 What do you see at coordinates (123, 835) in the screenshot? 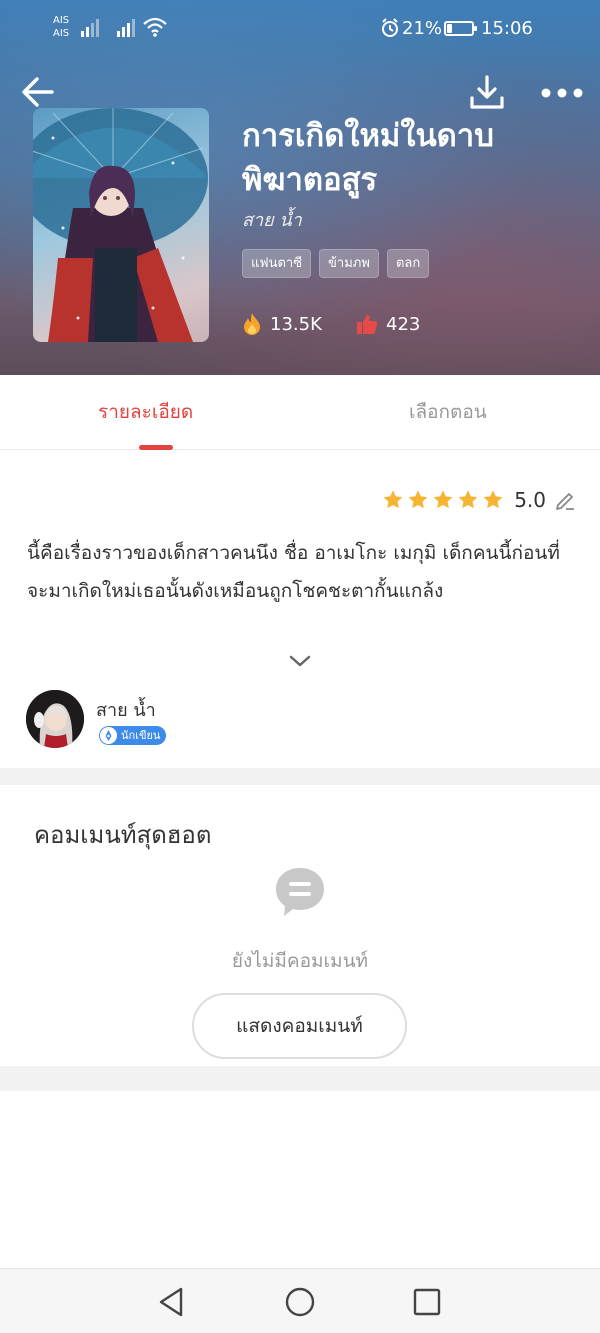
I see `hot-comments-title: คอมเมนท์สุดฮอต` at bounding box center [123, 835].